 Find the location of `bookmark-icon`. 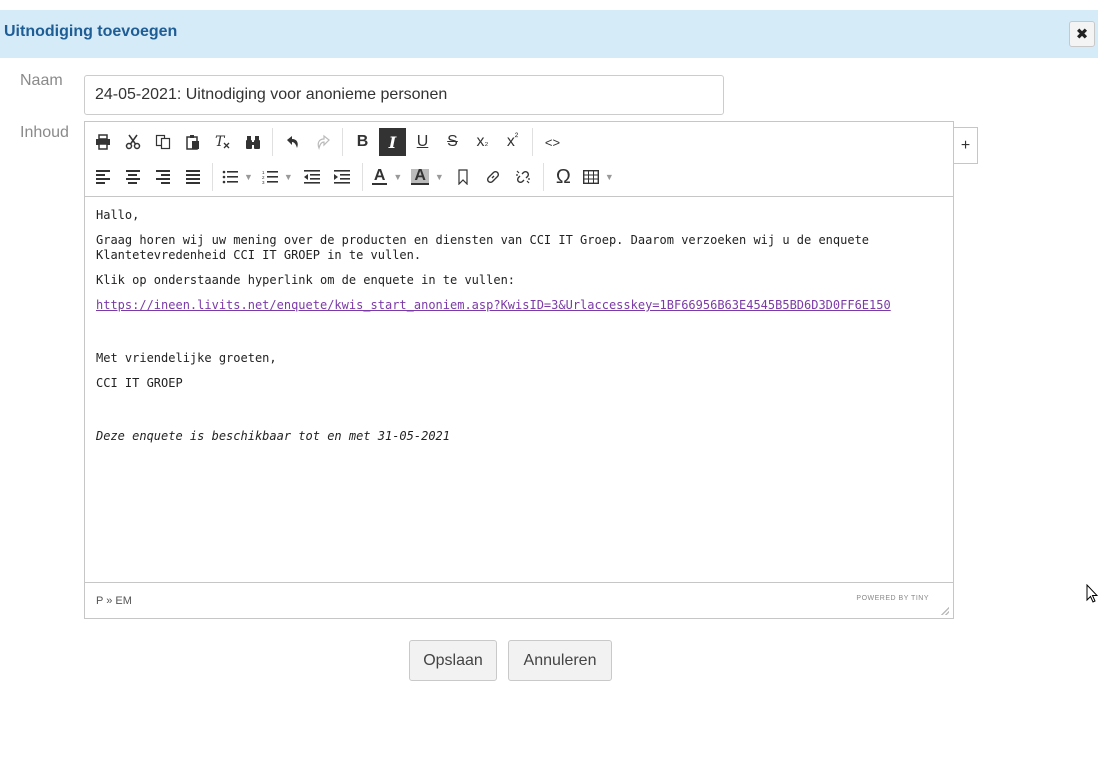

bookmark-icon is located at coordinates (463, 177).